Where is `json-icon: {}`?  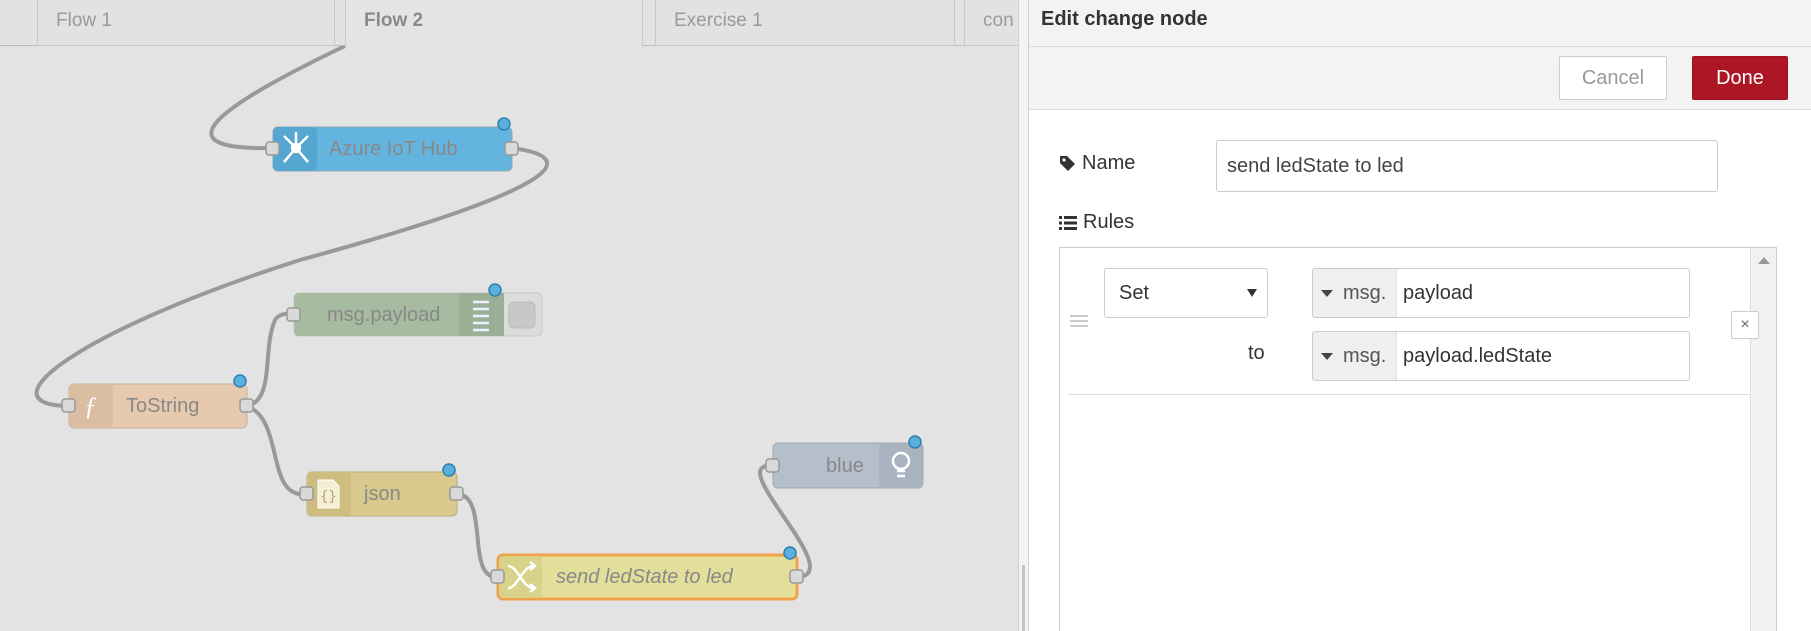 json-icon: {} is located at coordinates (328, 494).